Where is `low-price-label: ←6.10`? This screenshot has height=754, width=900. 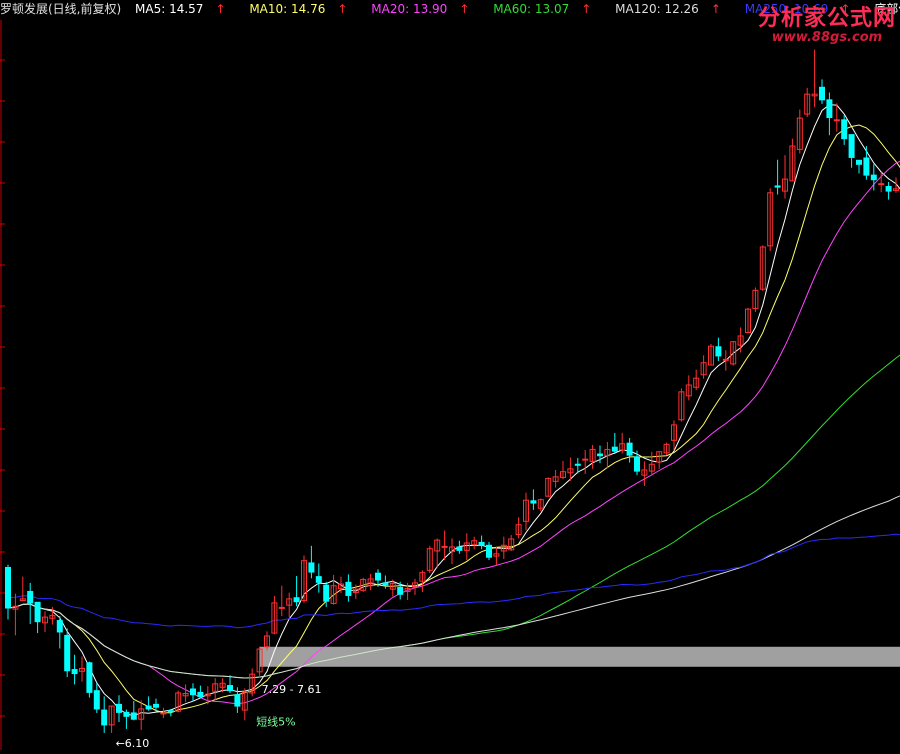 low-price-label: ←6.10 is located at coordinates (133, 743).